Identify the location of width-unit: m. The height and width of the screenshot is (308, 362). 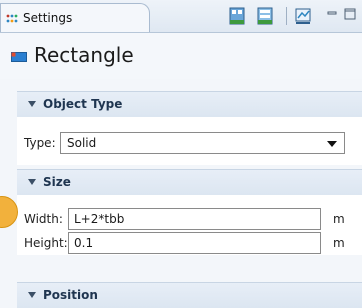
(339, 219).